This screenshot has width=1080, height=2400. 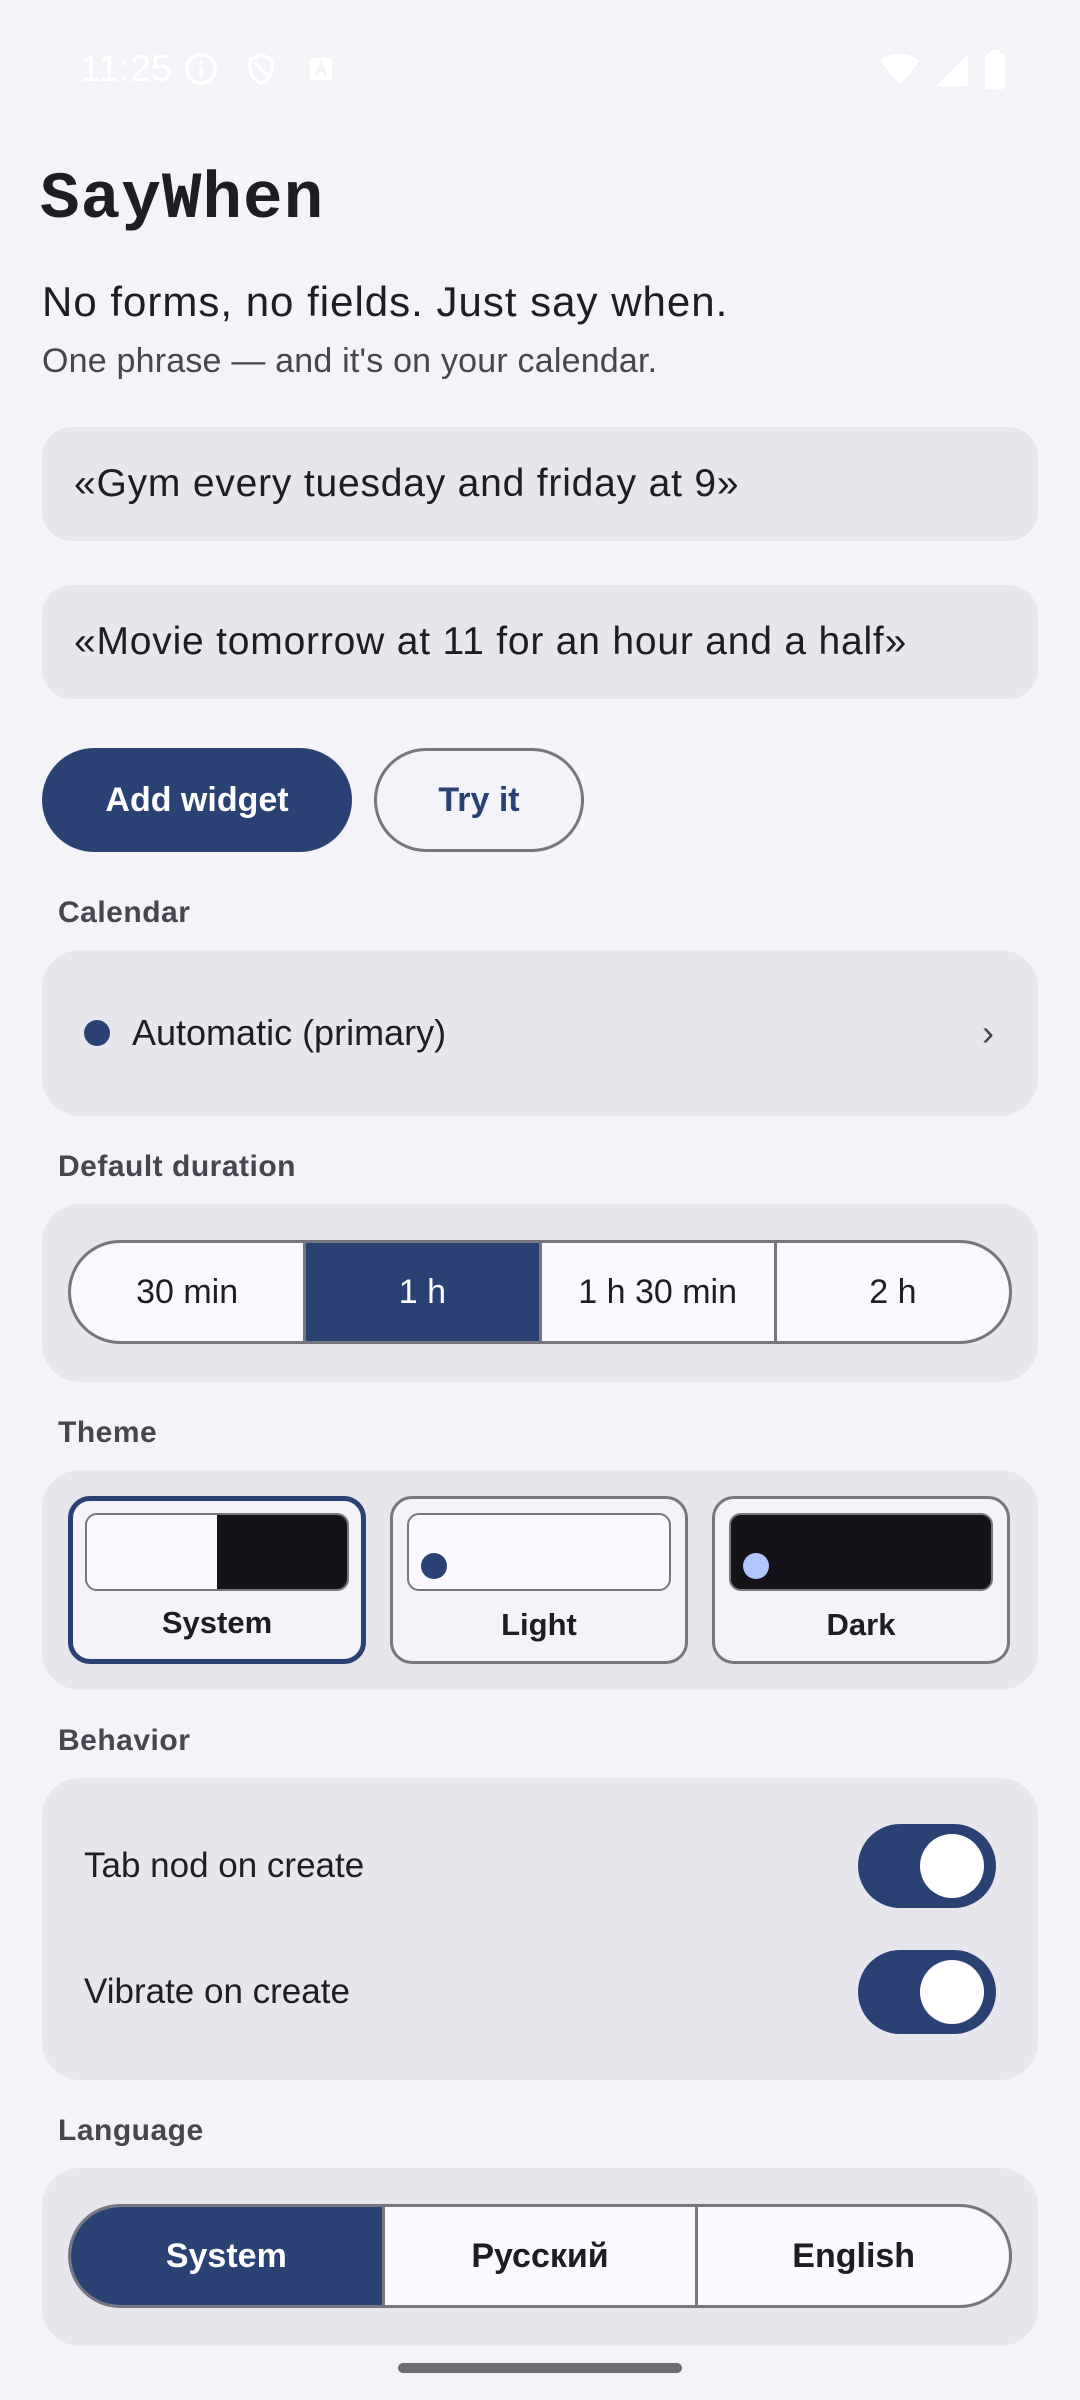 I want to click on calendar-selected-value: Automatic (primary), so click(x=289, y=1032).